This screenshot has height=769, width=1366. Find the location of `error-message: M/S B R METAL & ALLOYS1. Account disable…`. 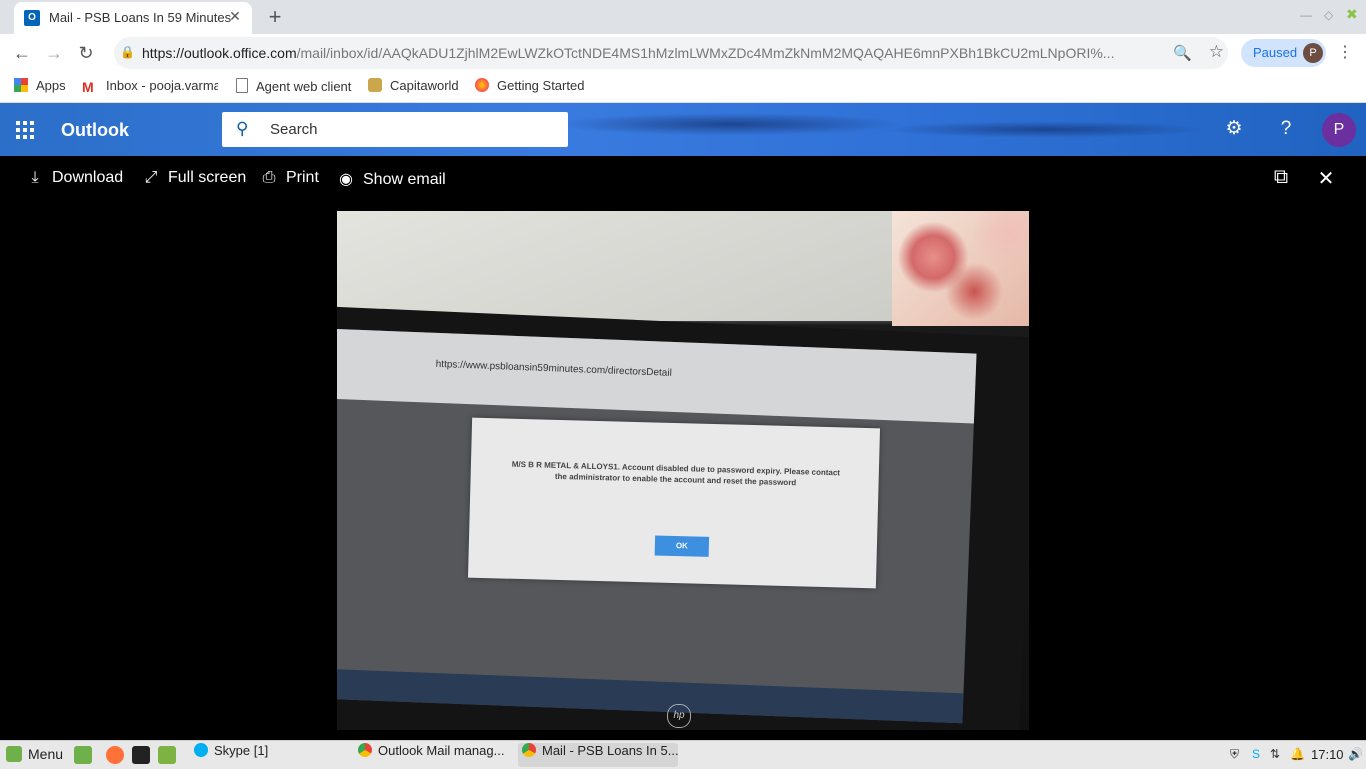

error-message: M/S B R METAL & ALLOYS1. Account disable… is located at coordinates (676, 473).